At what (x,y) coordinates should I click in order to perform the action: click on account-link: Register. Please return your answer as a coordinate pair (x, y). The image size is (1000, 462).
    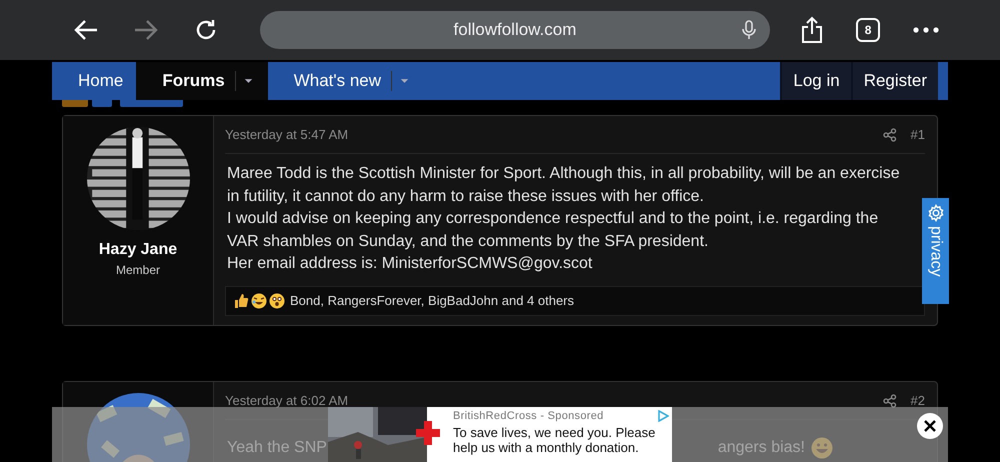
    Looking at the image, I should click on (894, 81).